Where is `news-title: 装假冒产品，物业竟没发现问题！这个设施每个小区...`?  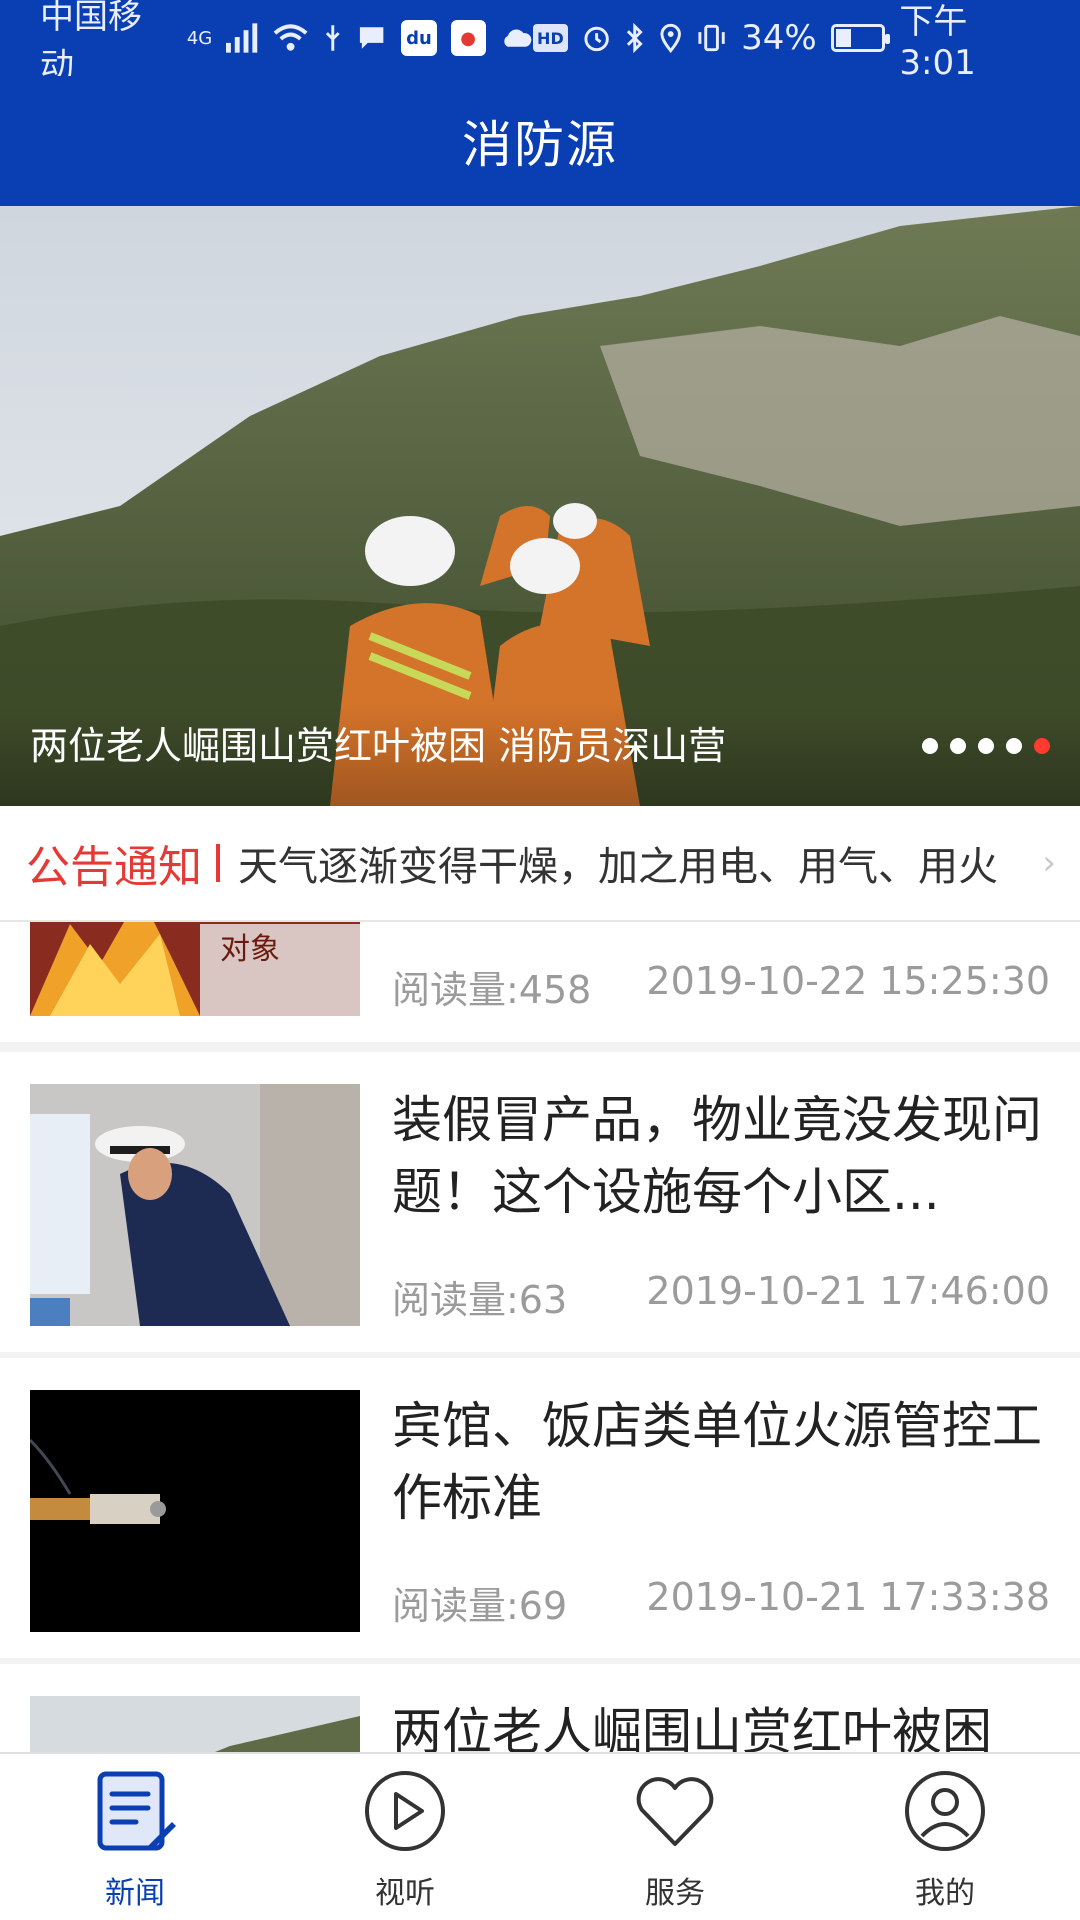
news-title: 装假冒产品，物业竟没发现问题！这个设施每个小区... is located at coordinates (717, 1156).